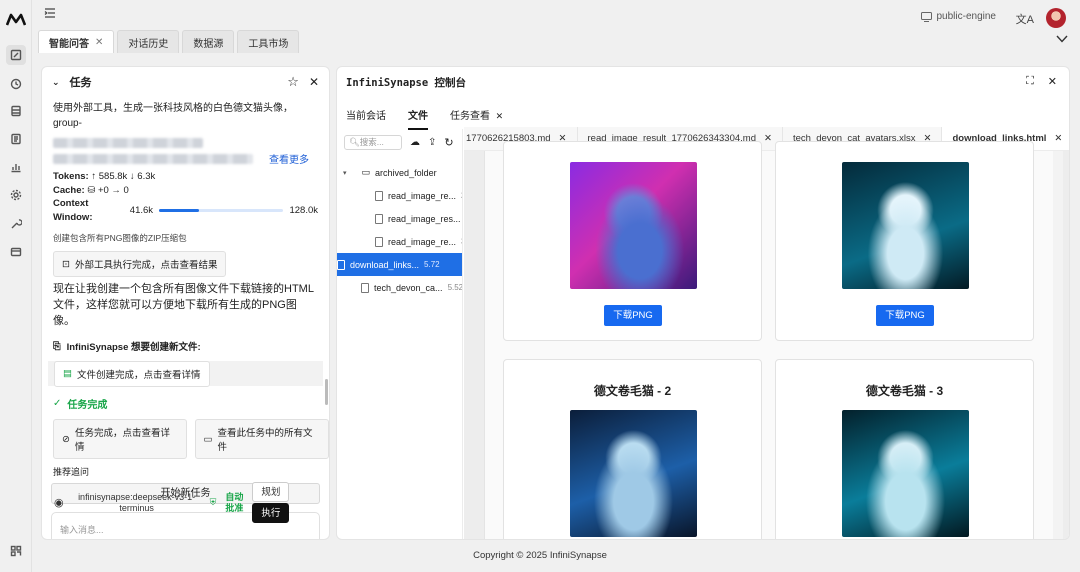 This screenshot has width=1080, height=572. Describe the element at coordinates (16, 111) in the screenshot. I see `nav-datasource-icon` at that location.